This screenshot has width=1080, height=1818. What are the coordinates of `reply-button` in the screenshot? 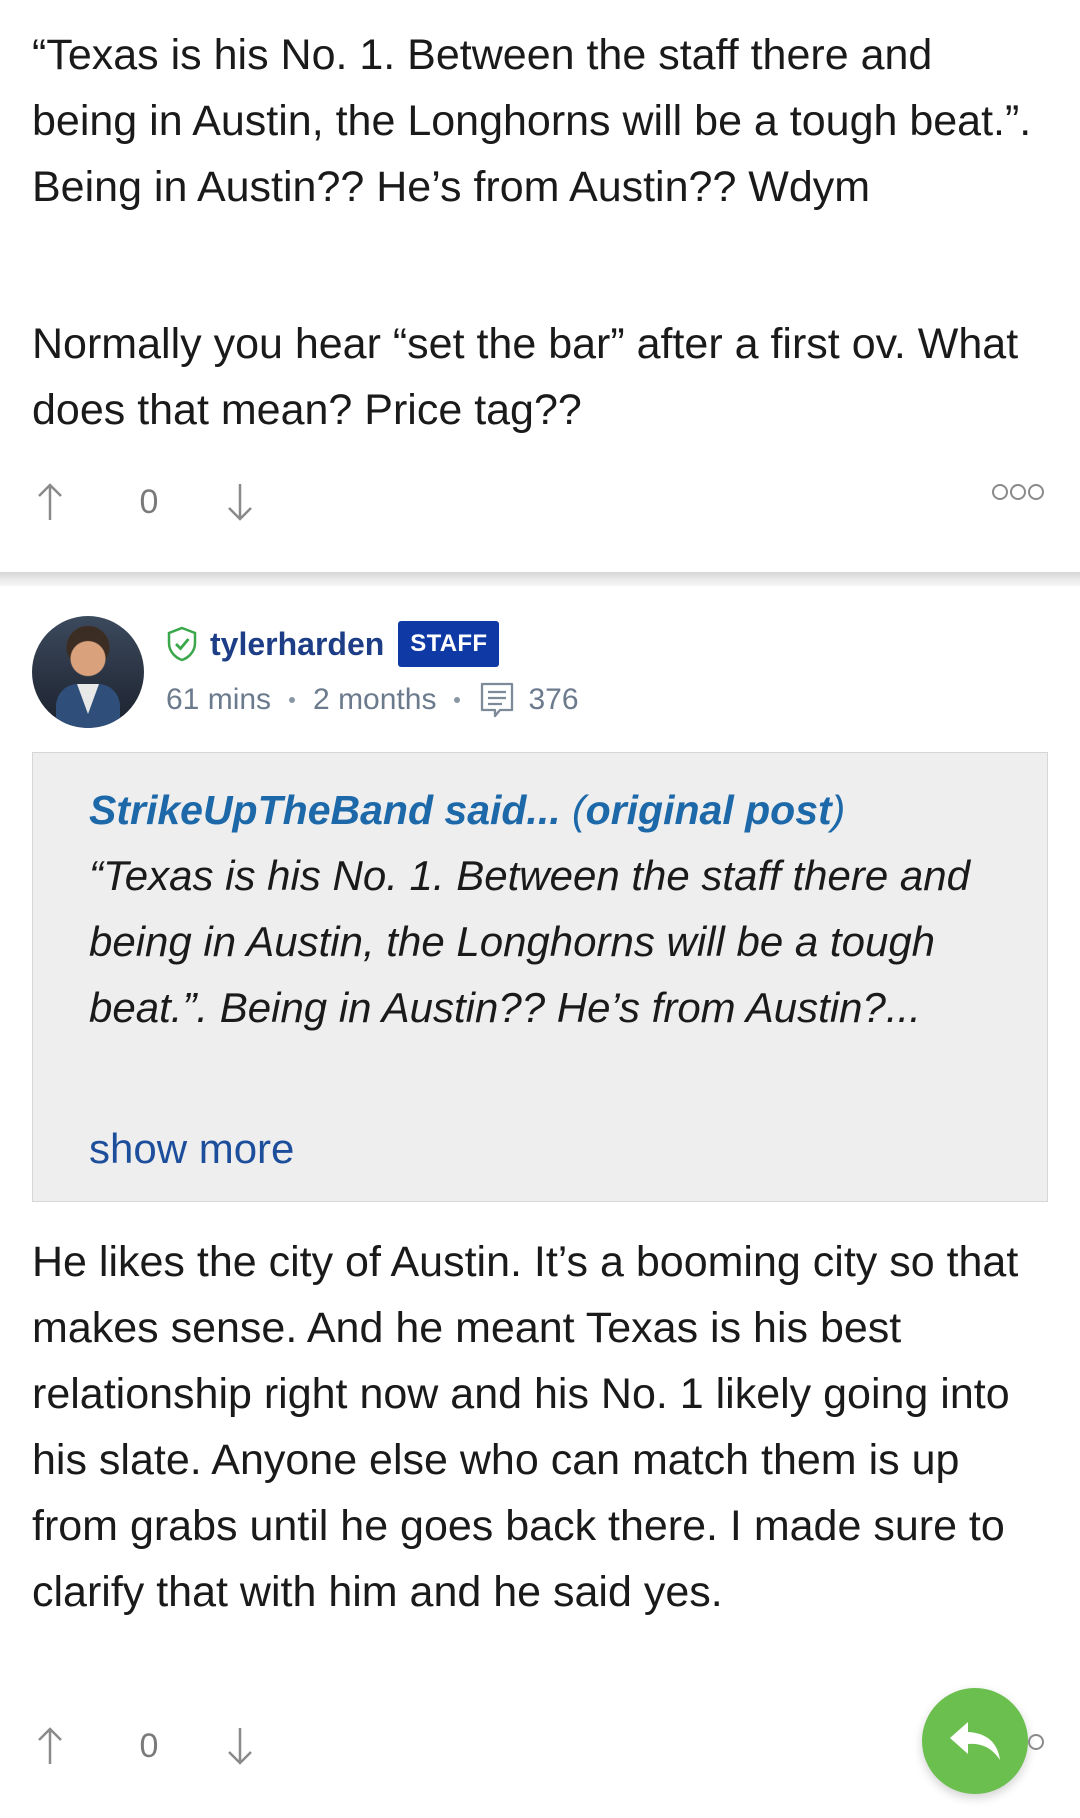 It's located at (975, 1741).